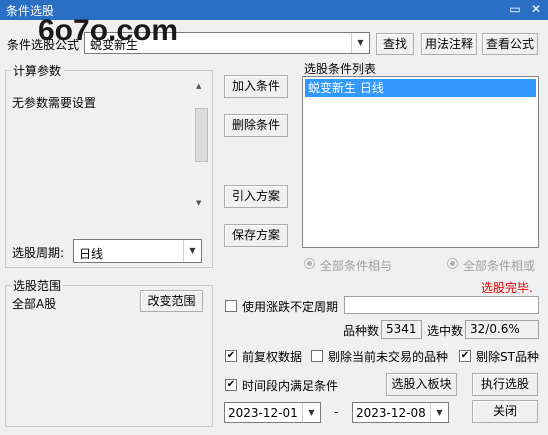 The image size is (548, 435). What do you see at coordinates (171, 301) in the screenshot?
I see `change-scope-button: 改变范围` at bounding box center [171, 301].